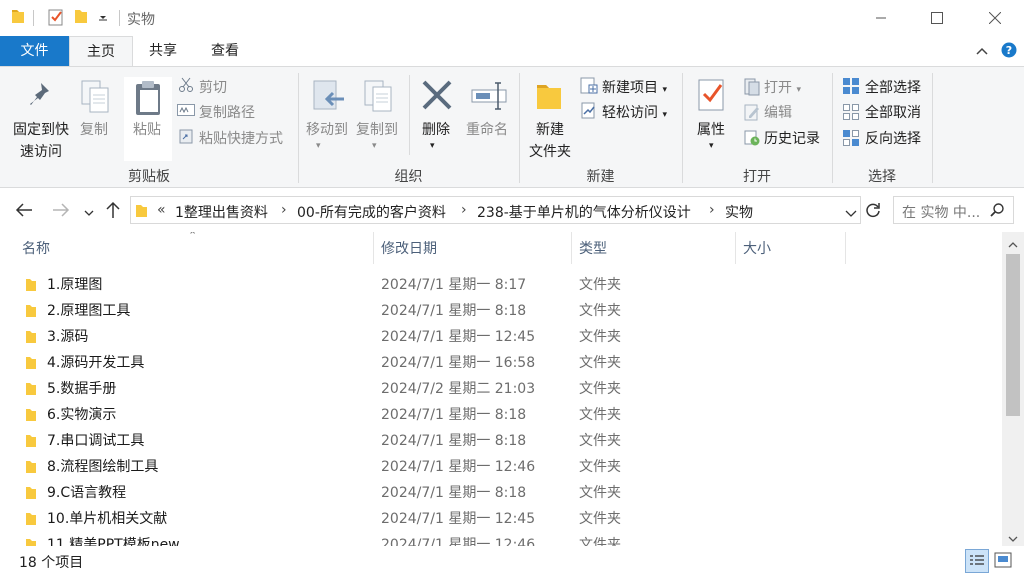 Image resolution: width=1024 pixels, height=576 pixels. What do you see at coordinates (757, 248) in the screenshot?
I see `column-header-size: 大小` at bounding box center [757, 248].